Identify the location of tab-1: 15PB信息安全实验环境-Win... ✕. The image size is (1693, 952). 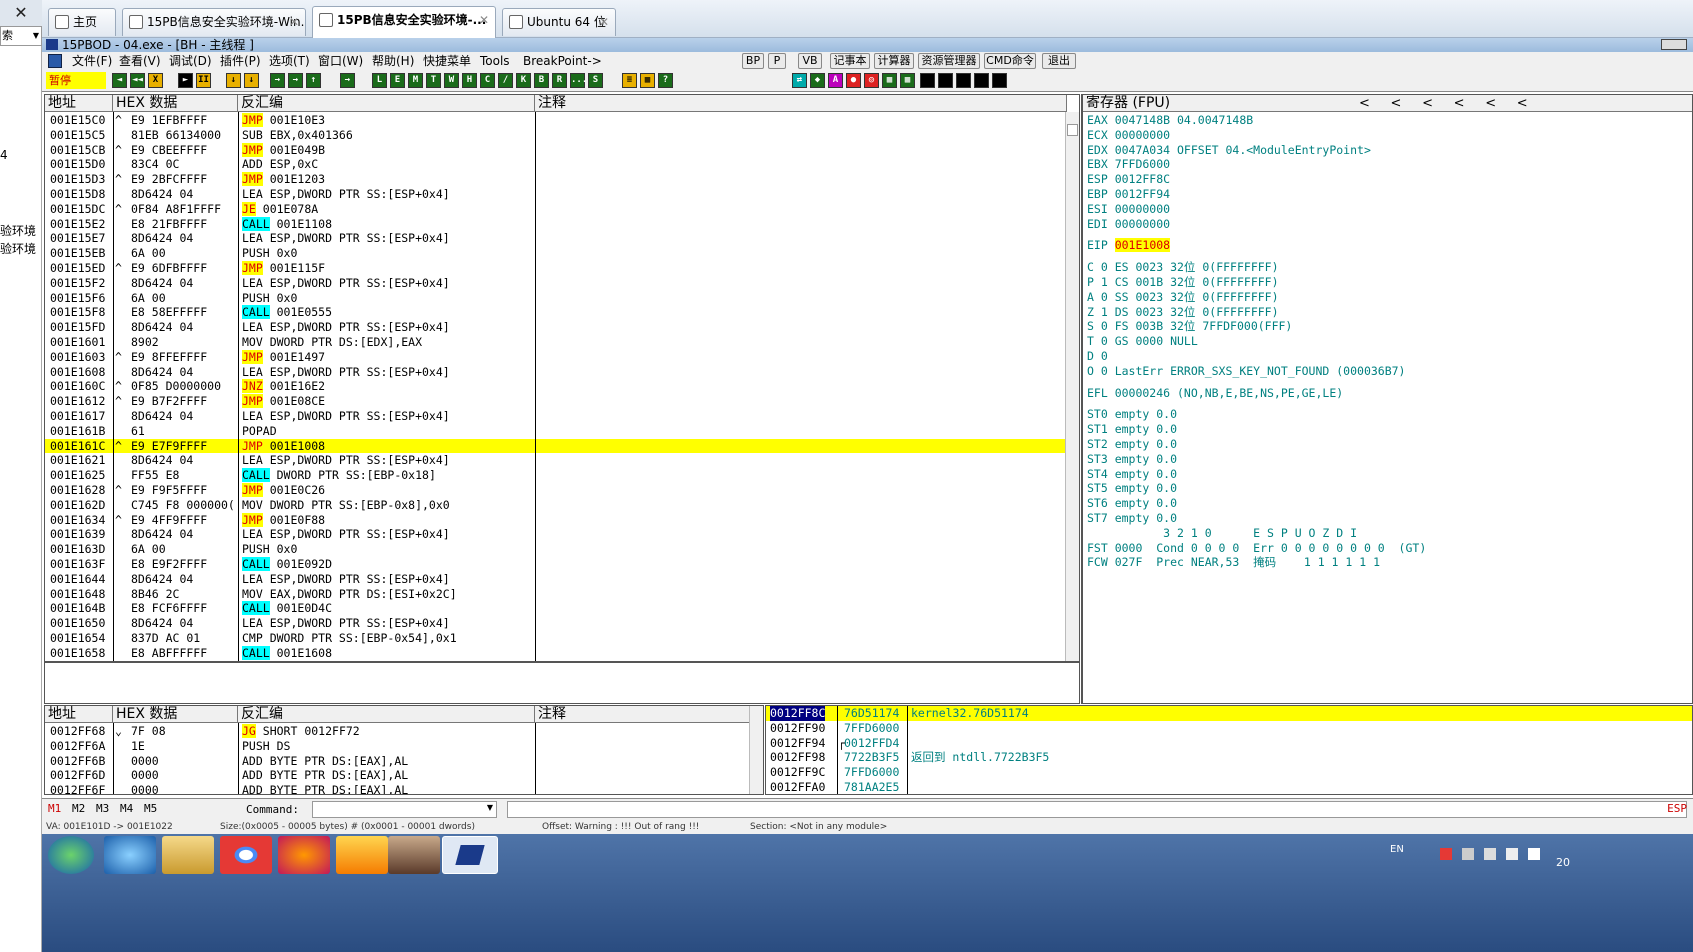
(214, 22).